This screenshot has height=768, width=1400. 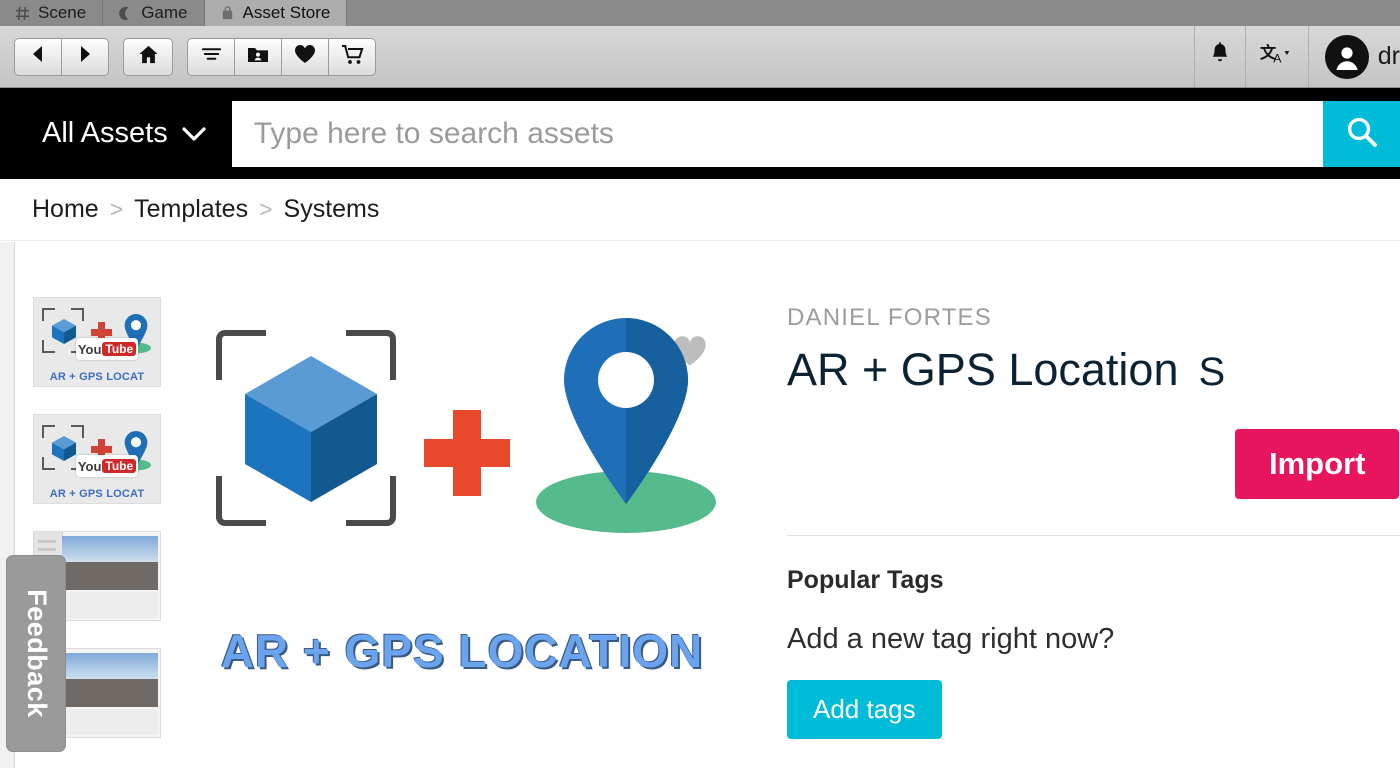 I want to click on hero-title: AR + GPS LOCATION, so click(x=462, y=651).